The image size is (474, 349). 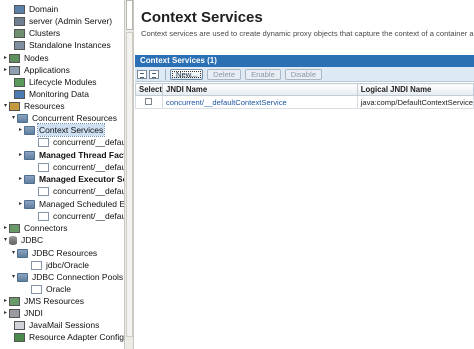 I want to click on tree-item-label: Lifecycle Modules, so click(x=63, y=82).